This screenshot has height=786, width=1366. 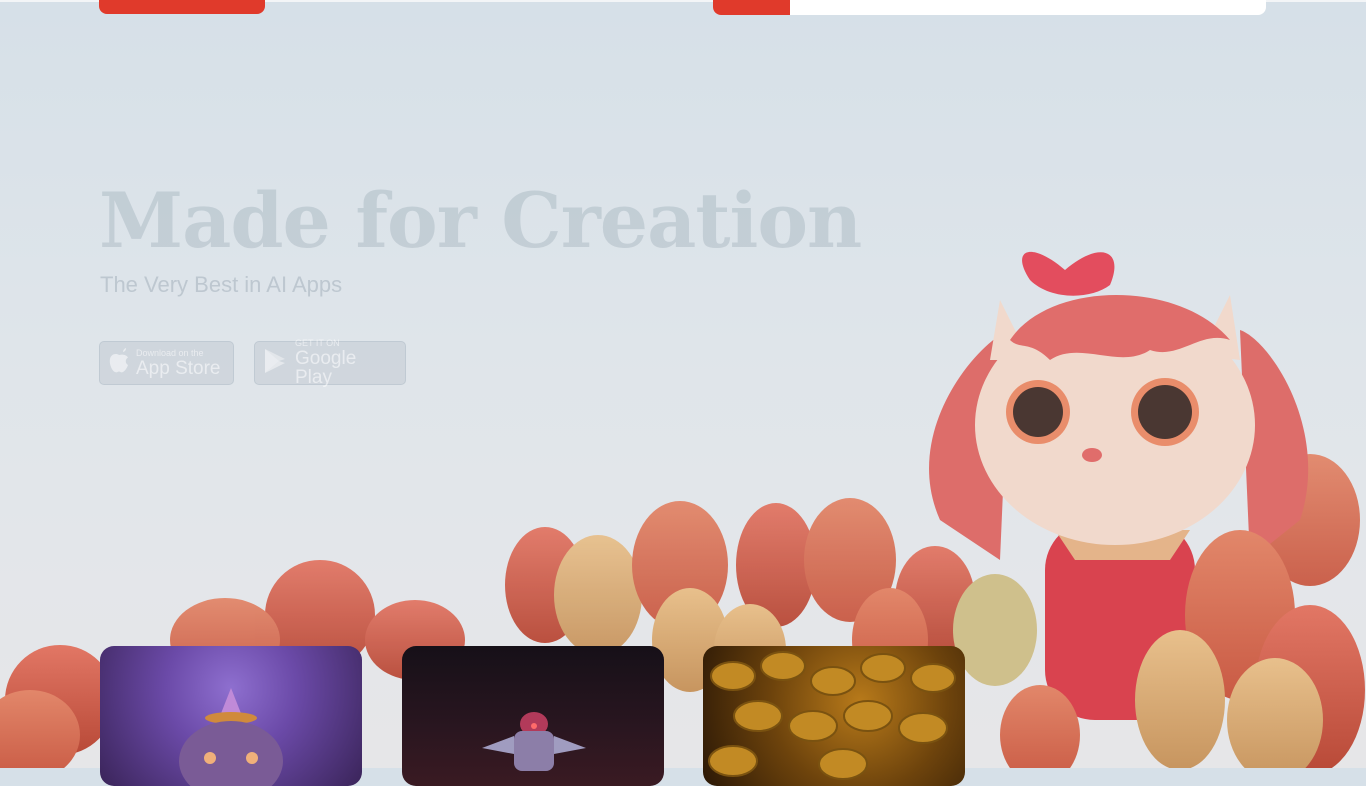 What do you see at coordinates (170, 352) in the screenshot?
I see `app-store-small-text: Download on the` at bounding box center [170, 352].